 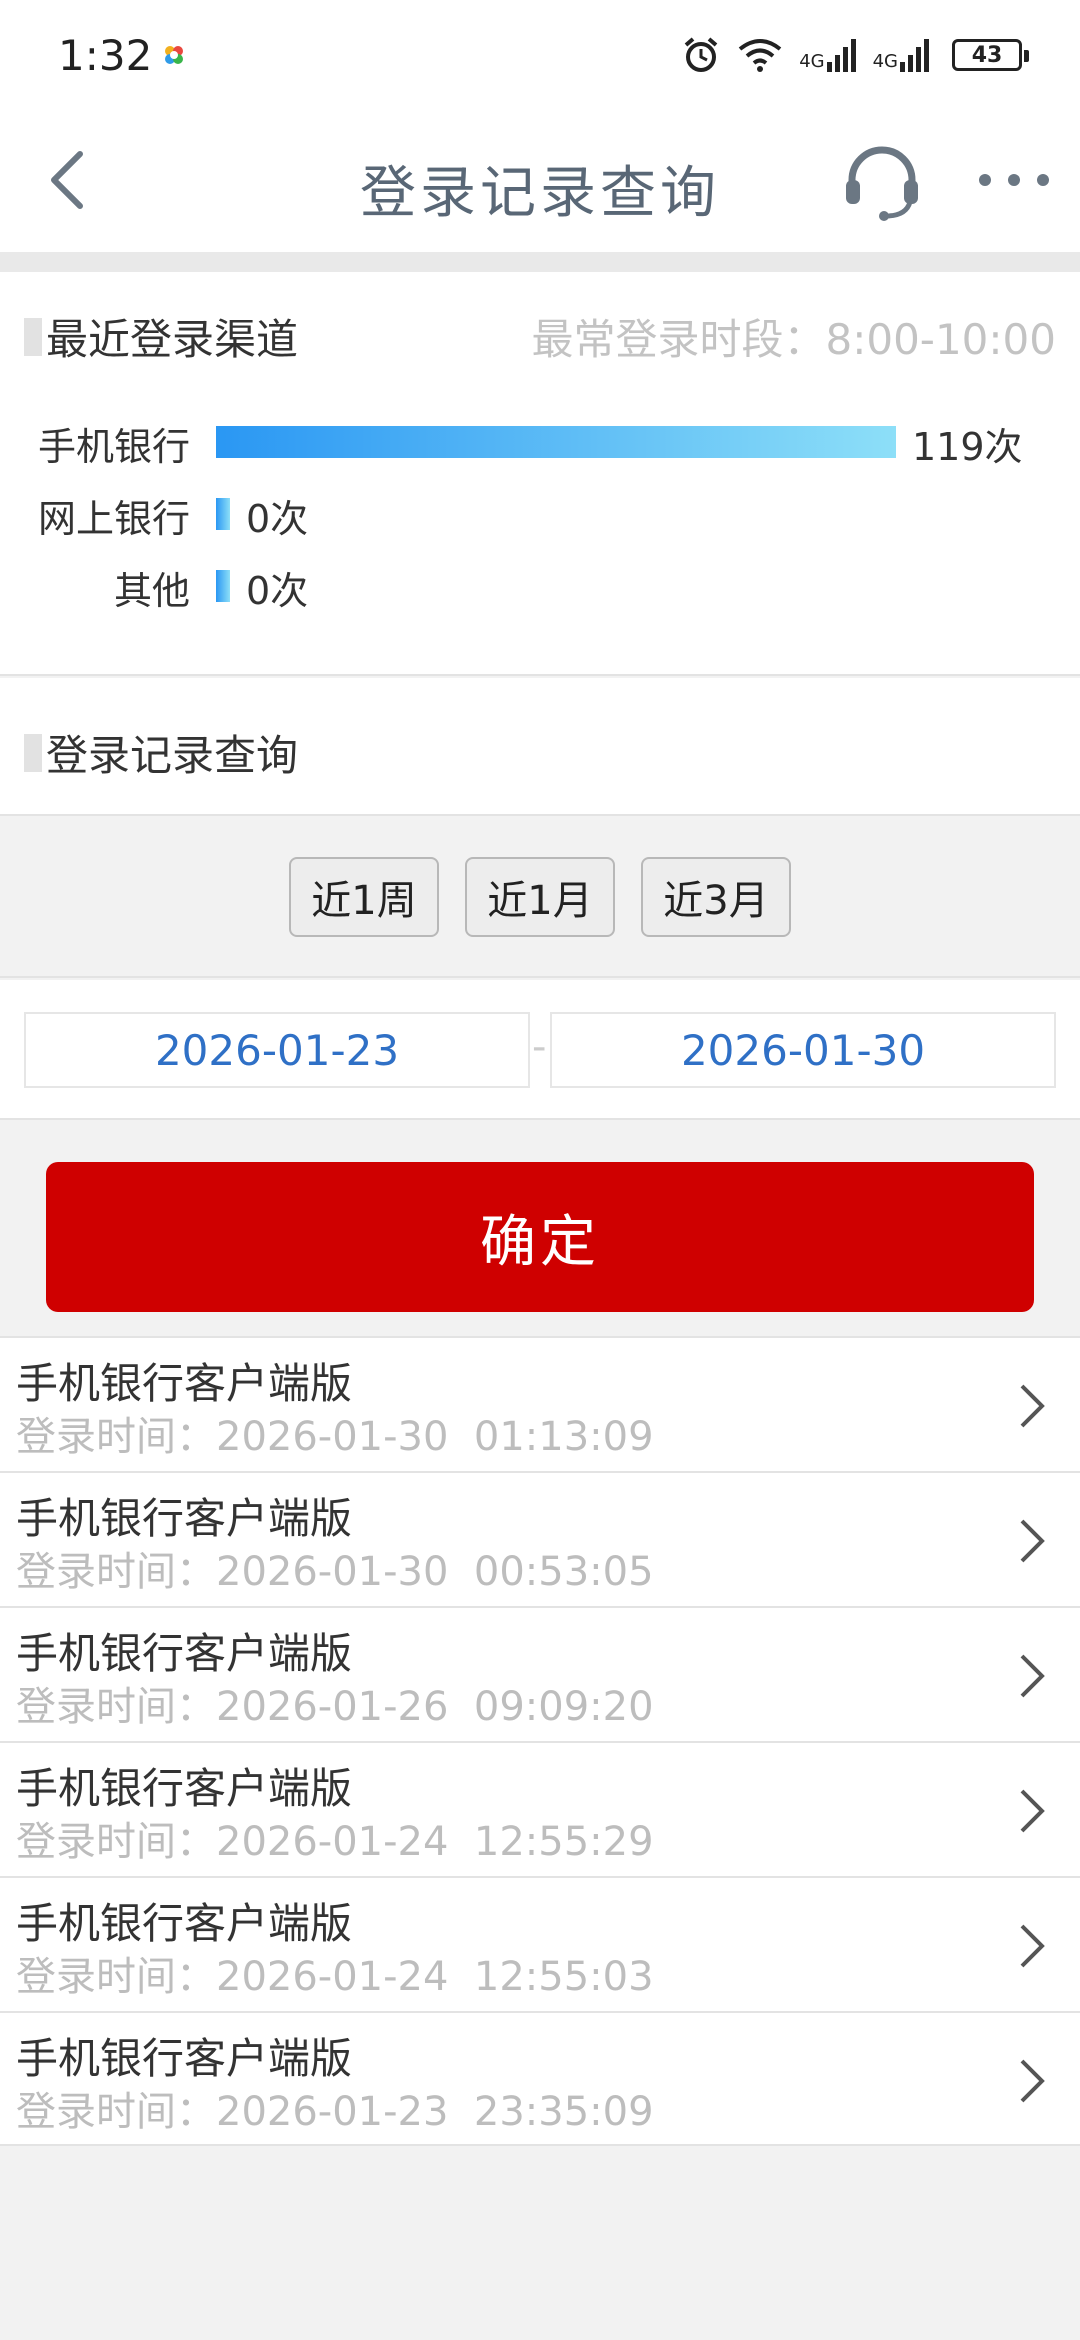 I want to click on record-time: 登录时间：2026-01-23 23:35:09, so click(x=335, y=2112).